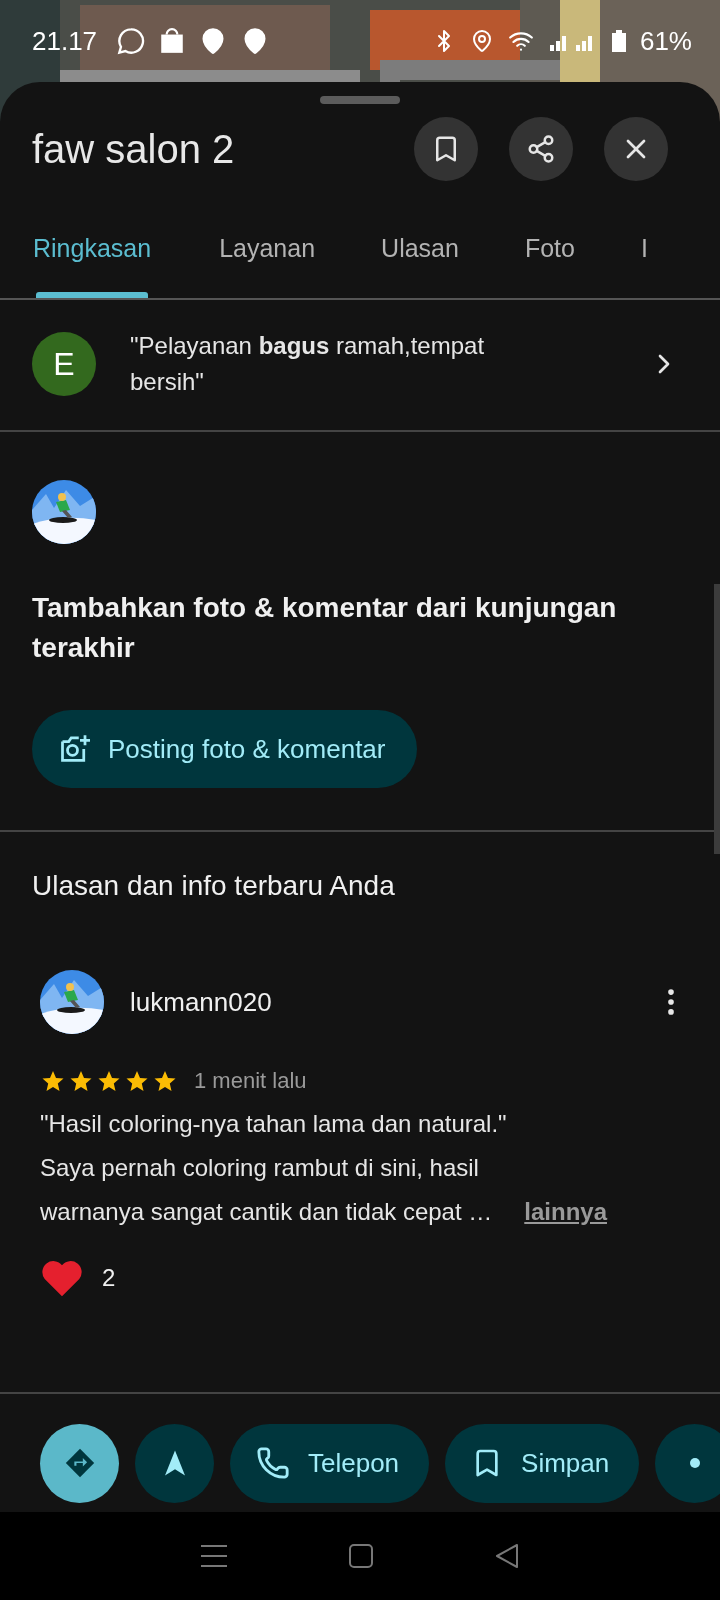 This screenshot has height=1600, width=720. I want to click on save-button: Simpan, so click(542, 1463).